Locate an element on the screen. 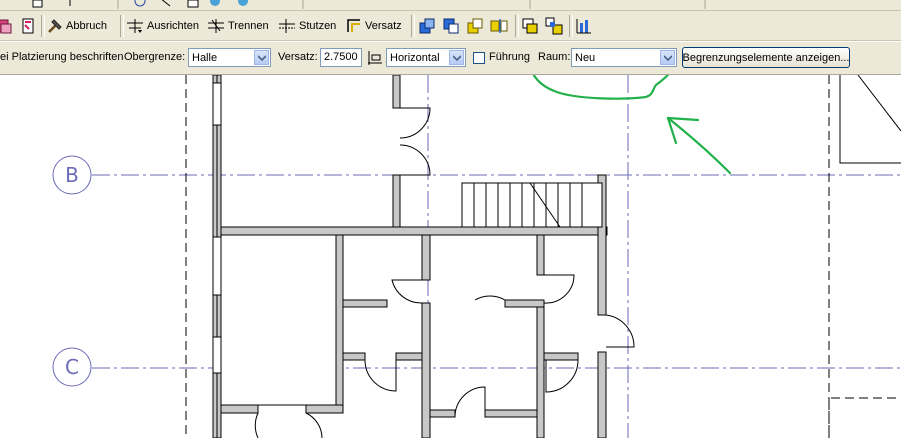  group-icon is located at coordinates (530, 26).